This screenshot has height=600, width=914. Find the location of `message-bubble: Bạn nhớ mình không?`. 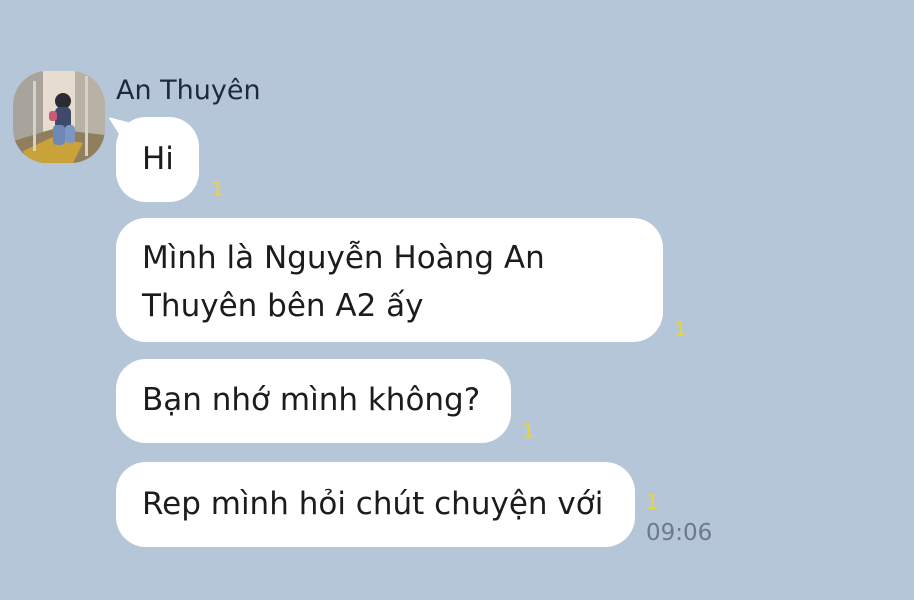

message-bubble: Bạn nhớ mình không? is located at coordinates (313, 401).